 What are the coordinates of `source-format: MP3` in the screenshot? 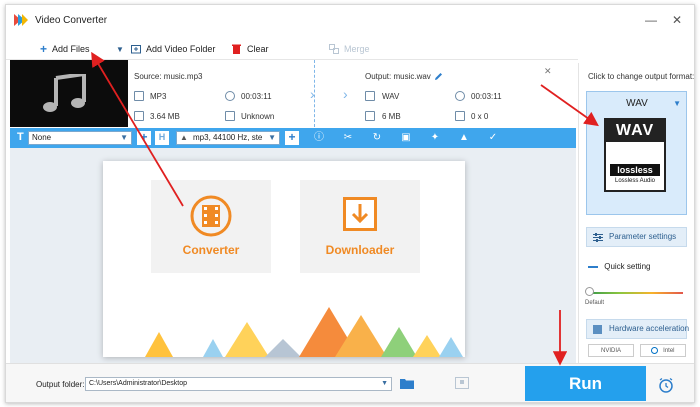 It's located at (158, 96).